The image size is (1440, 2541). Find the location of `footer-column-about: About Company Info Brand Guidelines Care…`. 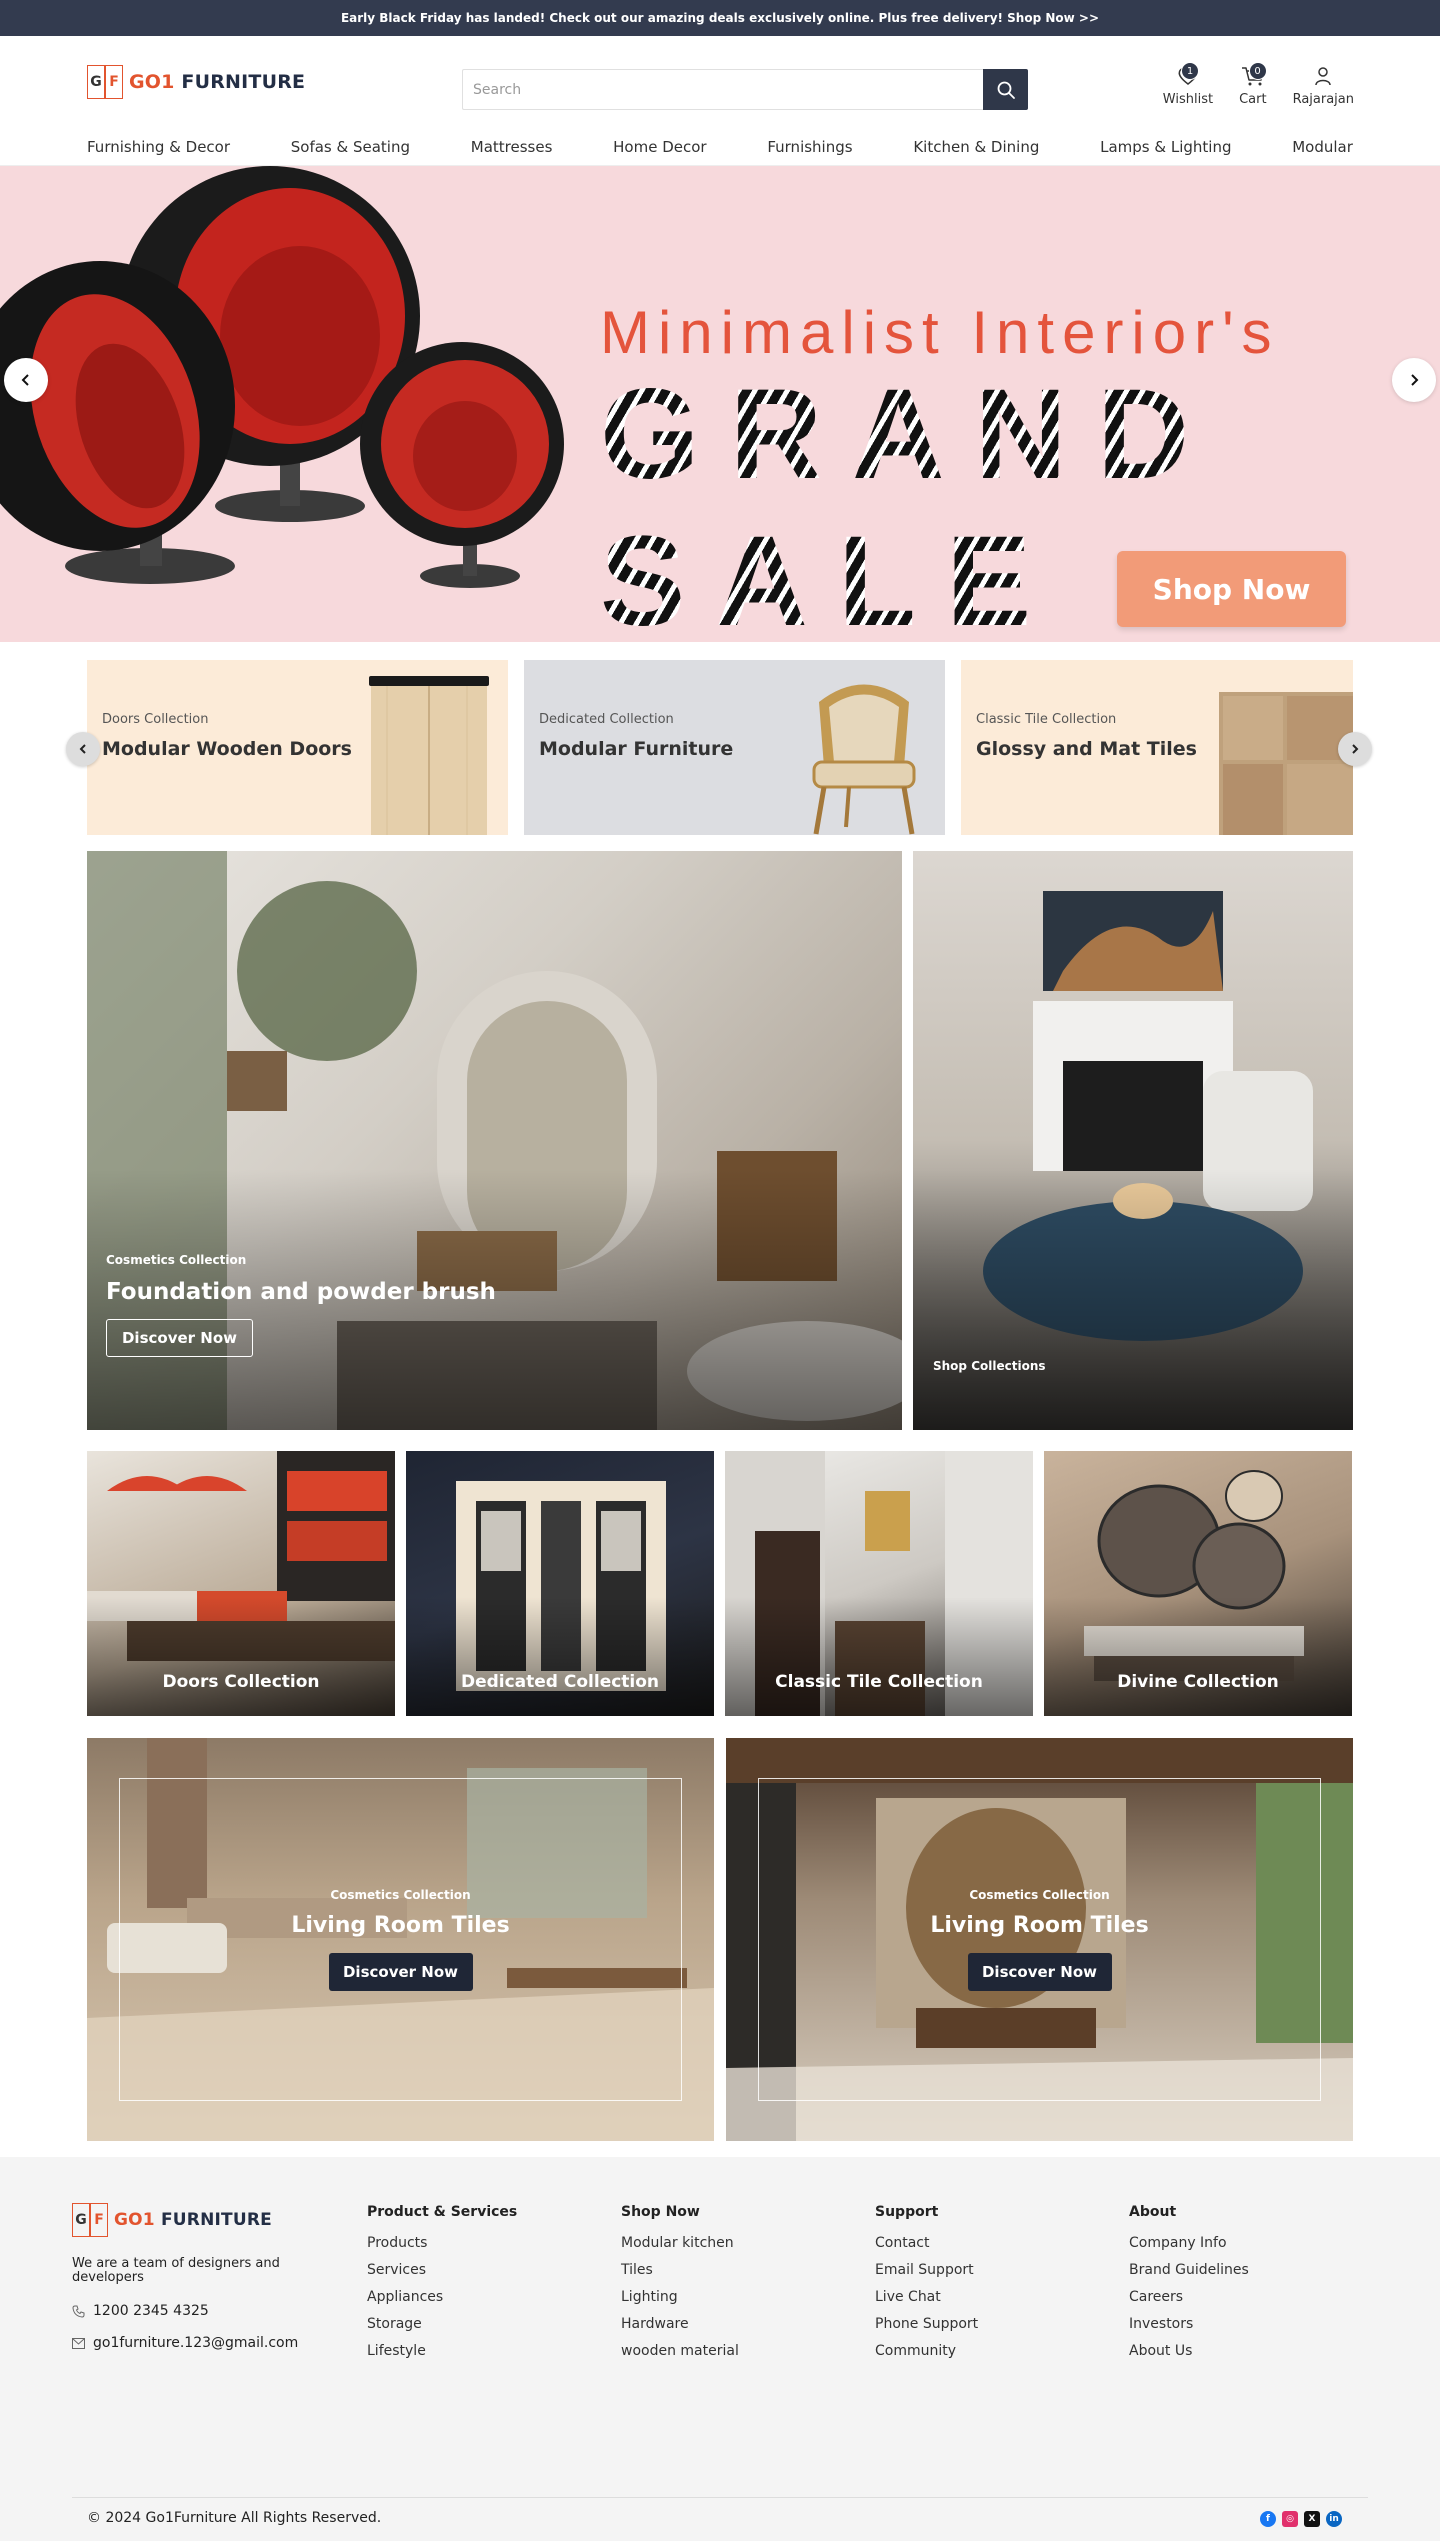

footer-column-about: About Company Info Brand Guidelines Care… is located at coordinates (1189, 2287).